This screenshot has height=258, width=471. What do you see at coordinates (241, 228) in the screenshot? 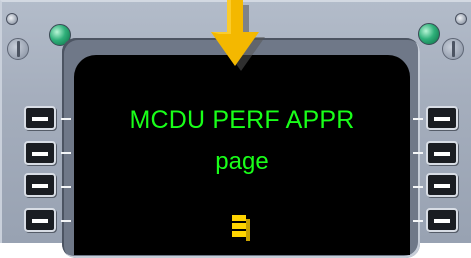
I see `cursor-marker-icon` at bounding box center [241, 228].